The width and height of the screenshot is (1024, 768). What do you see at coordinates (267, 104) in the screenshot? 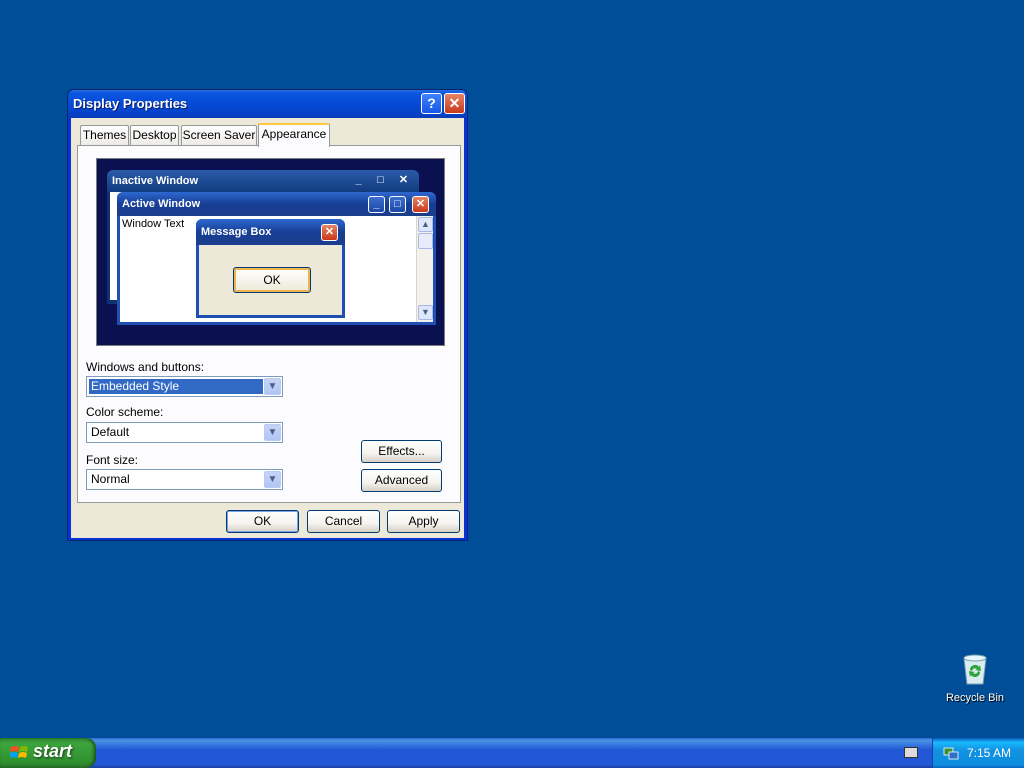
I see `title-bar: Display Properties ? ✕` at bounding box center [267, 104].